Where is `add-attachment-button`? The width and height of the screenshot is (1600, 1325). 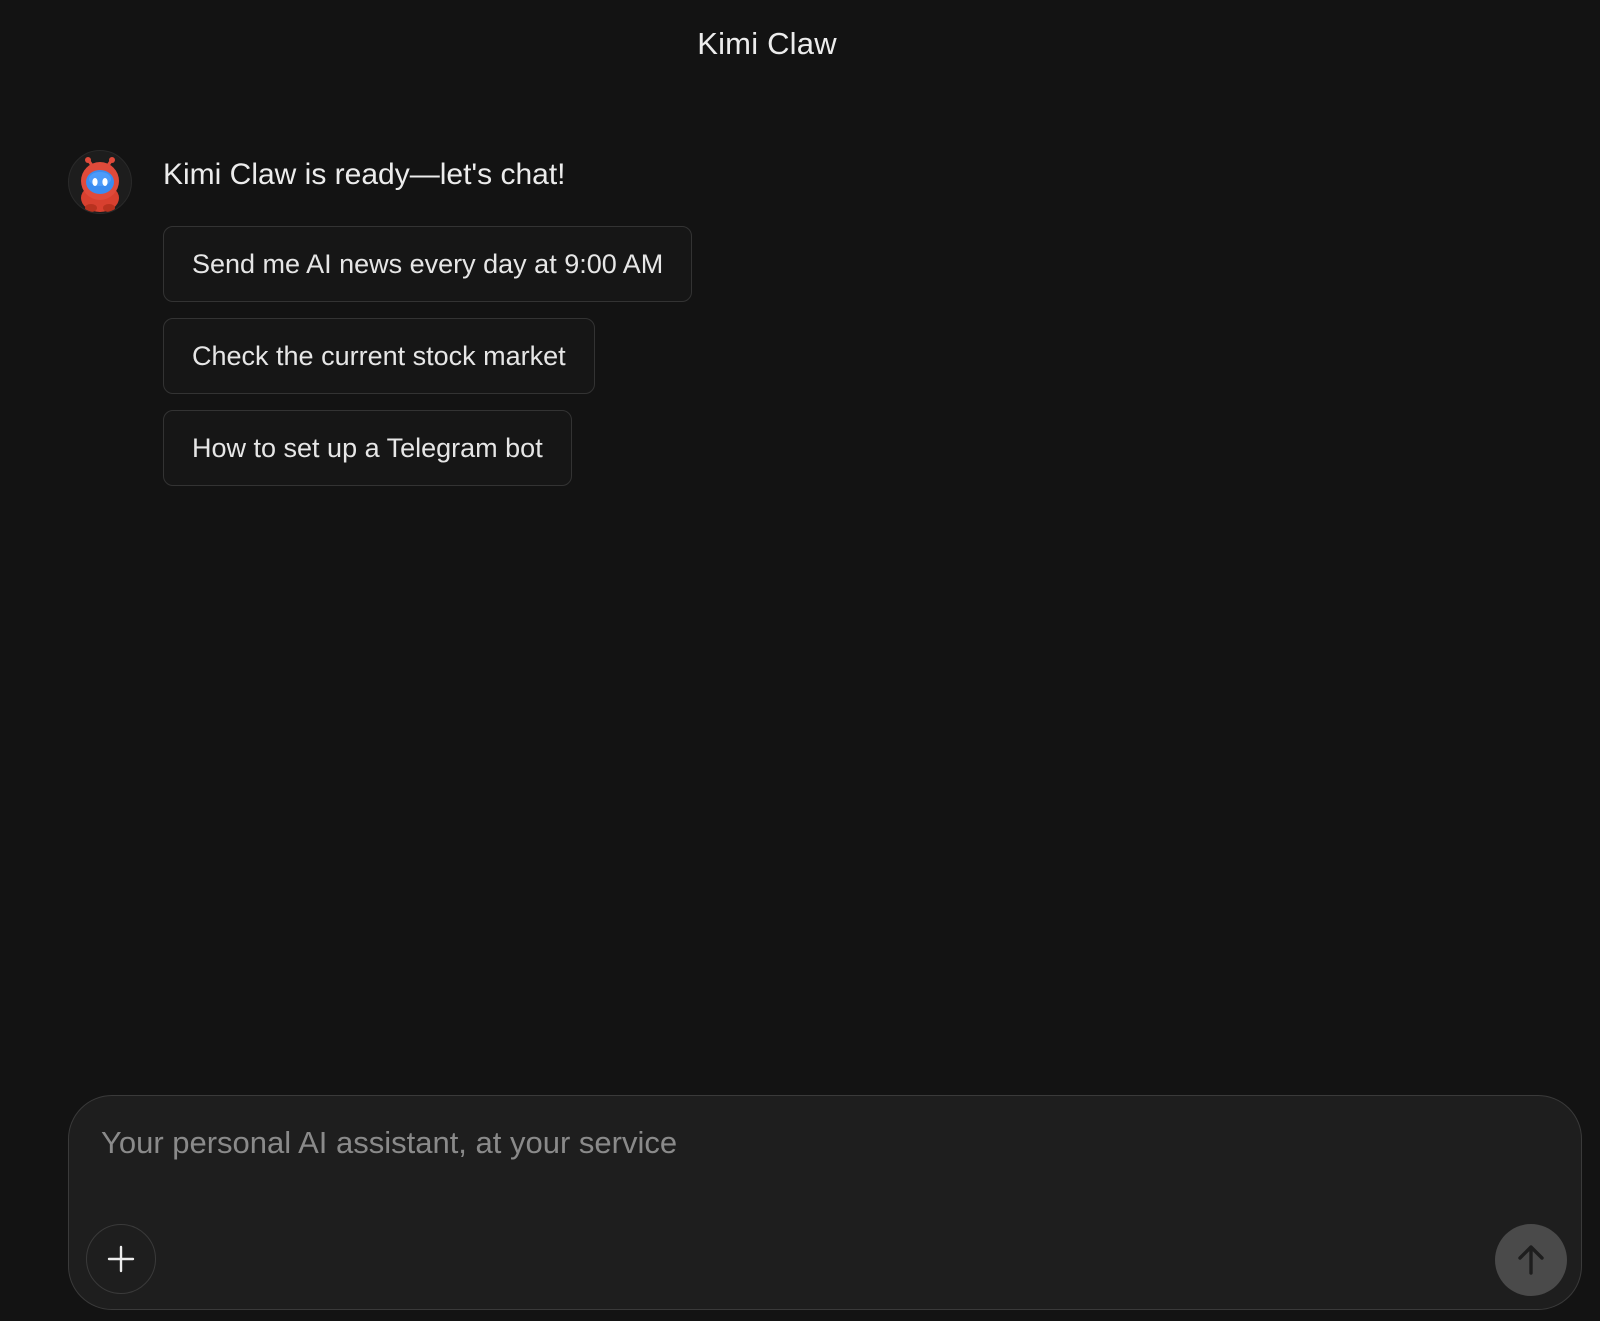
add-attachment-button is located at coordinates (121, 1259).